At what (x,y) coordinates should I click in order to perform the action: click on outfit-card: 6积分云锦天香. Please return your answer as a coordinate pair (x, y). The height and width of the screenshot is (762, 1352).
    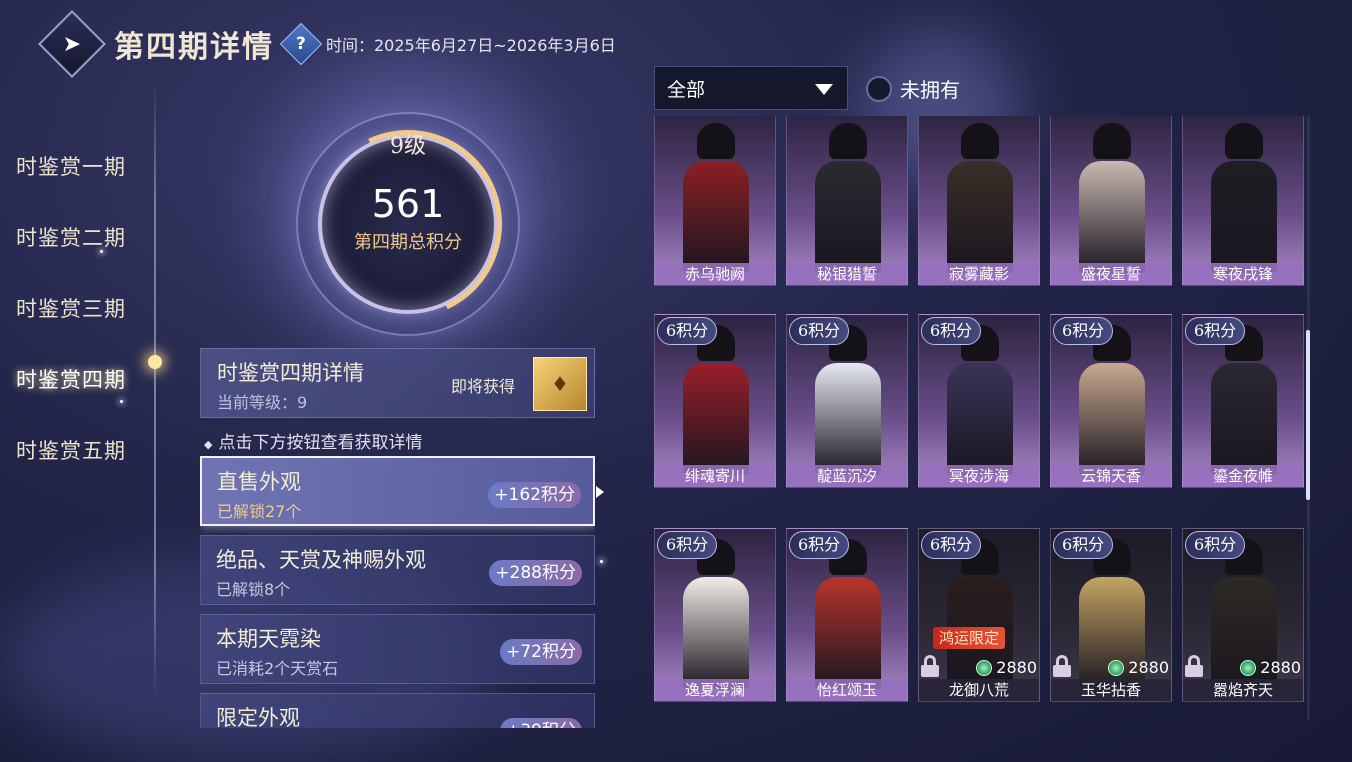
    Looking at the image, I should click on (1111, 401).